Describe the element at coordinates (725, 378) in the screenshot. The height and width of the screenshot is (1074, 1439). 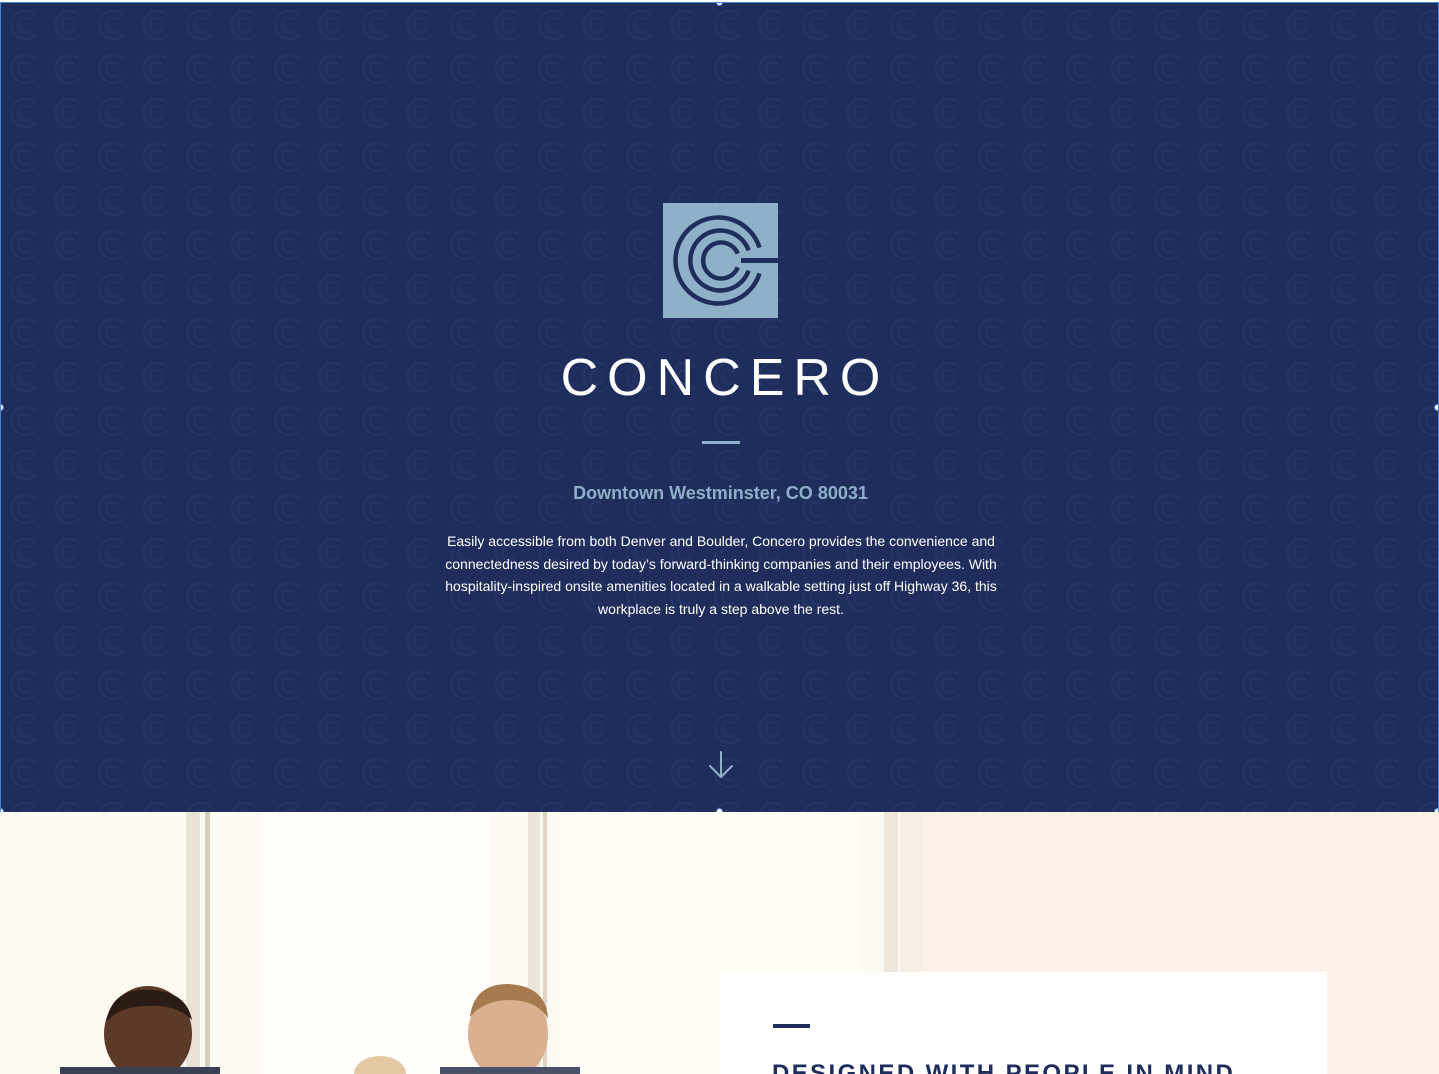
I see `brand-name: CONCERO` at that location.